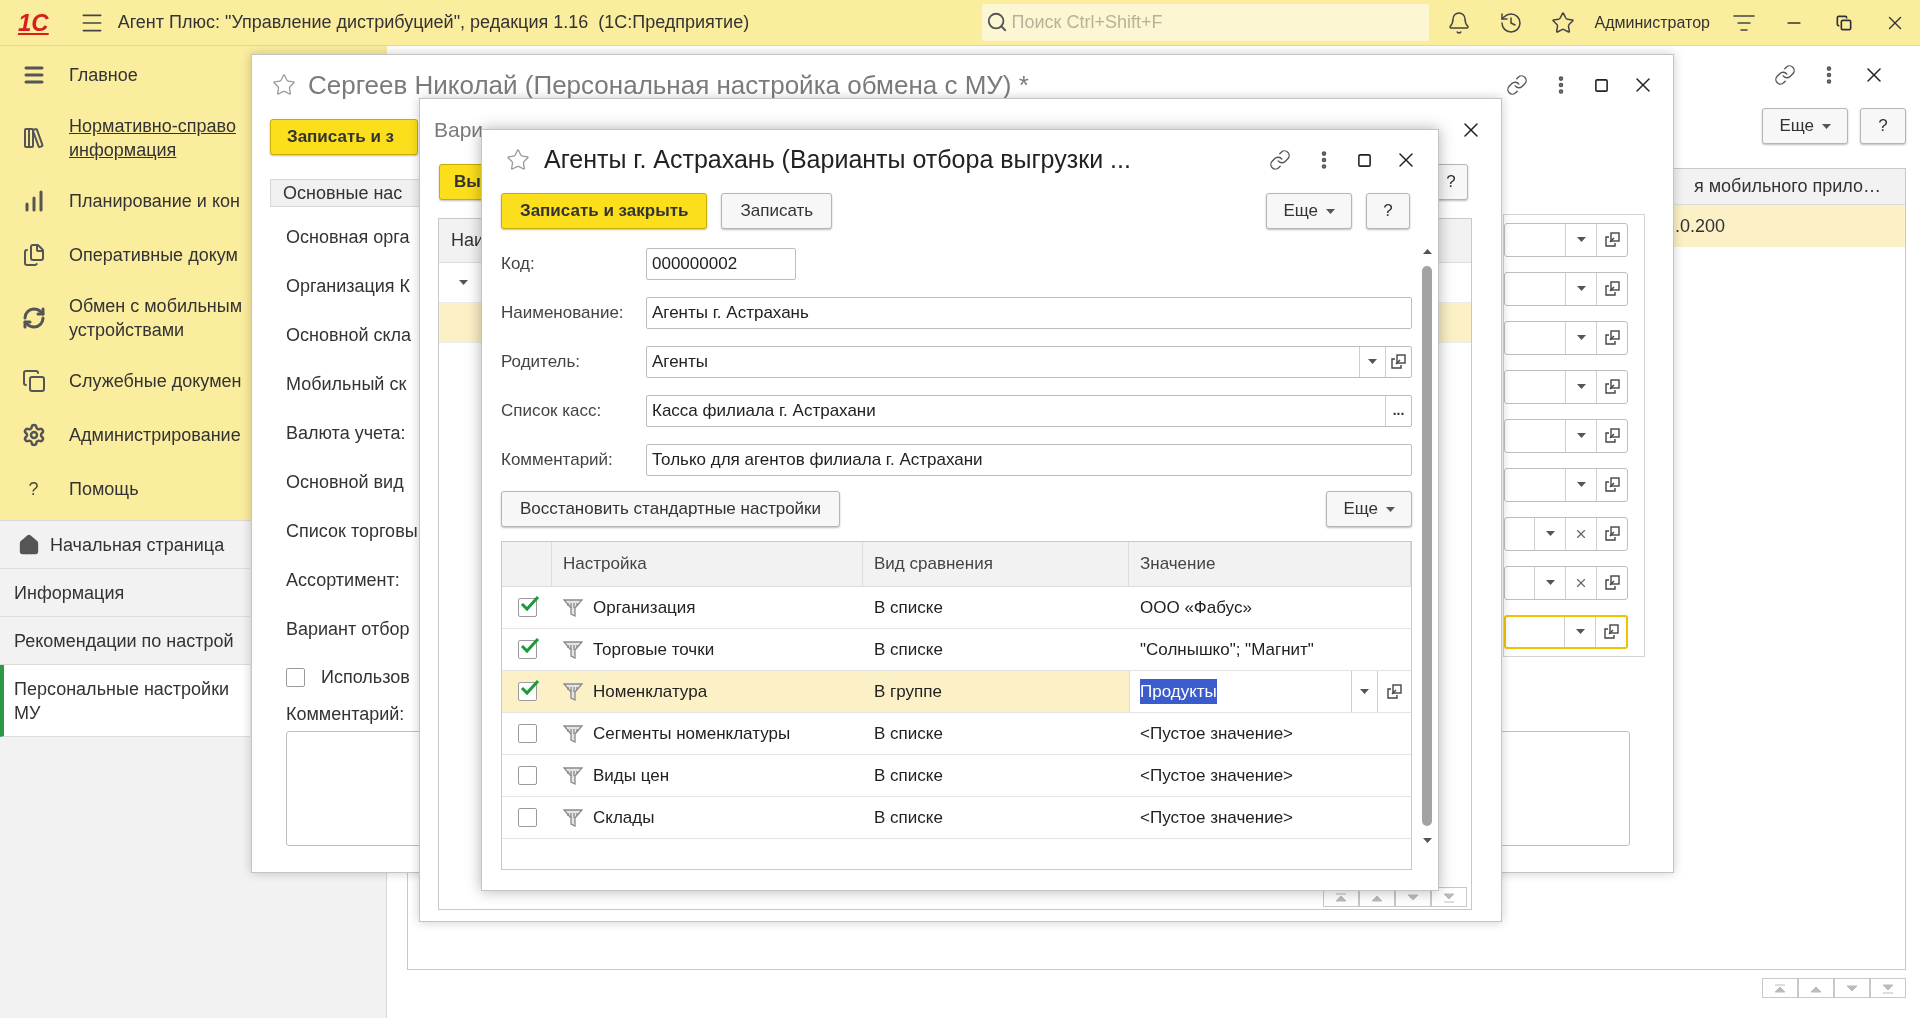  Describe the element at coordinates (1652, 22) in the screenshot. I see `user-name: Администратор` at that location.